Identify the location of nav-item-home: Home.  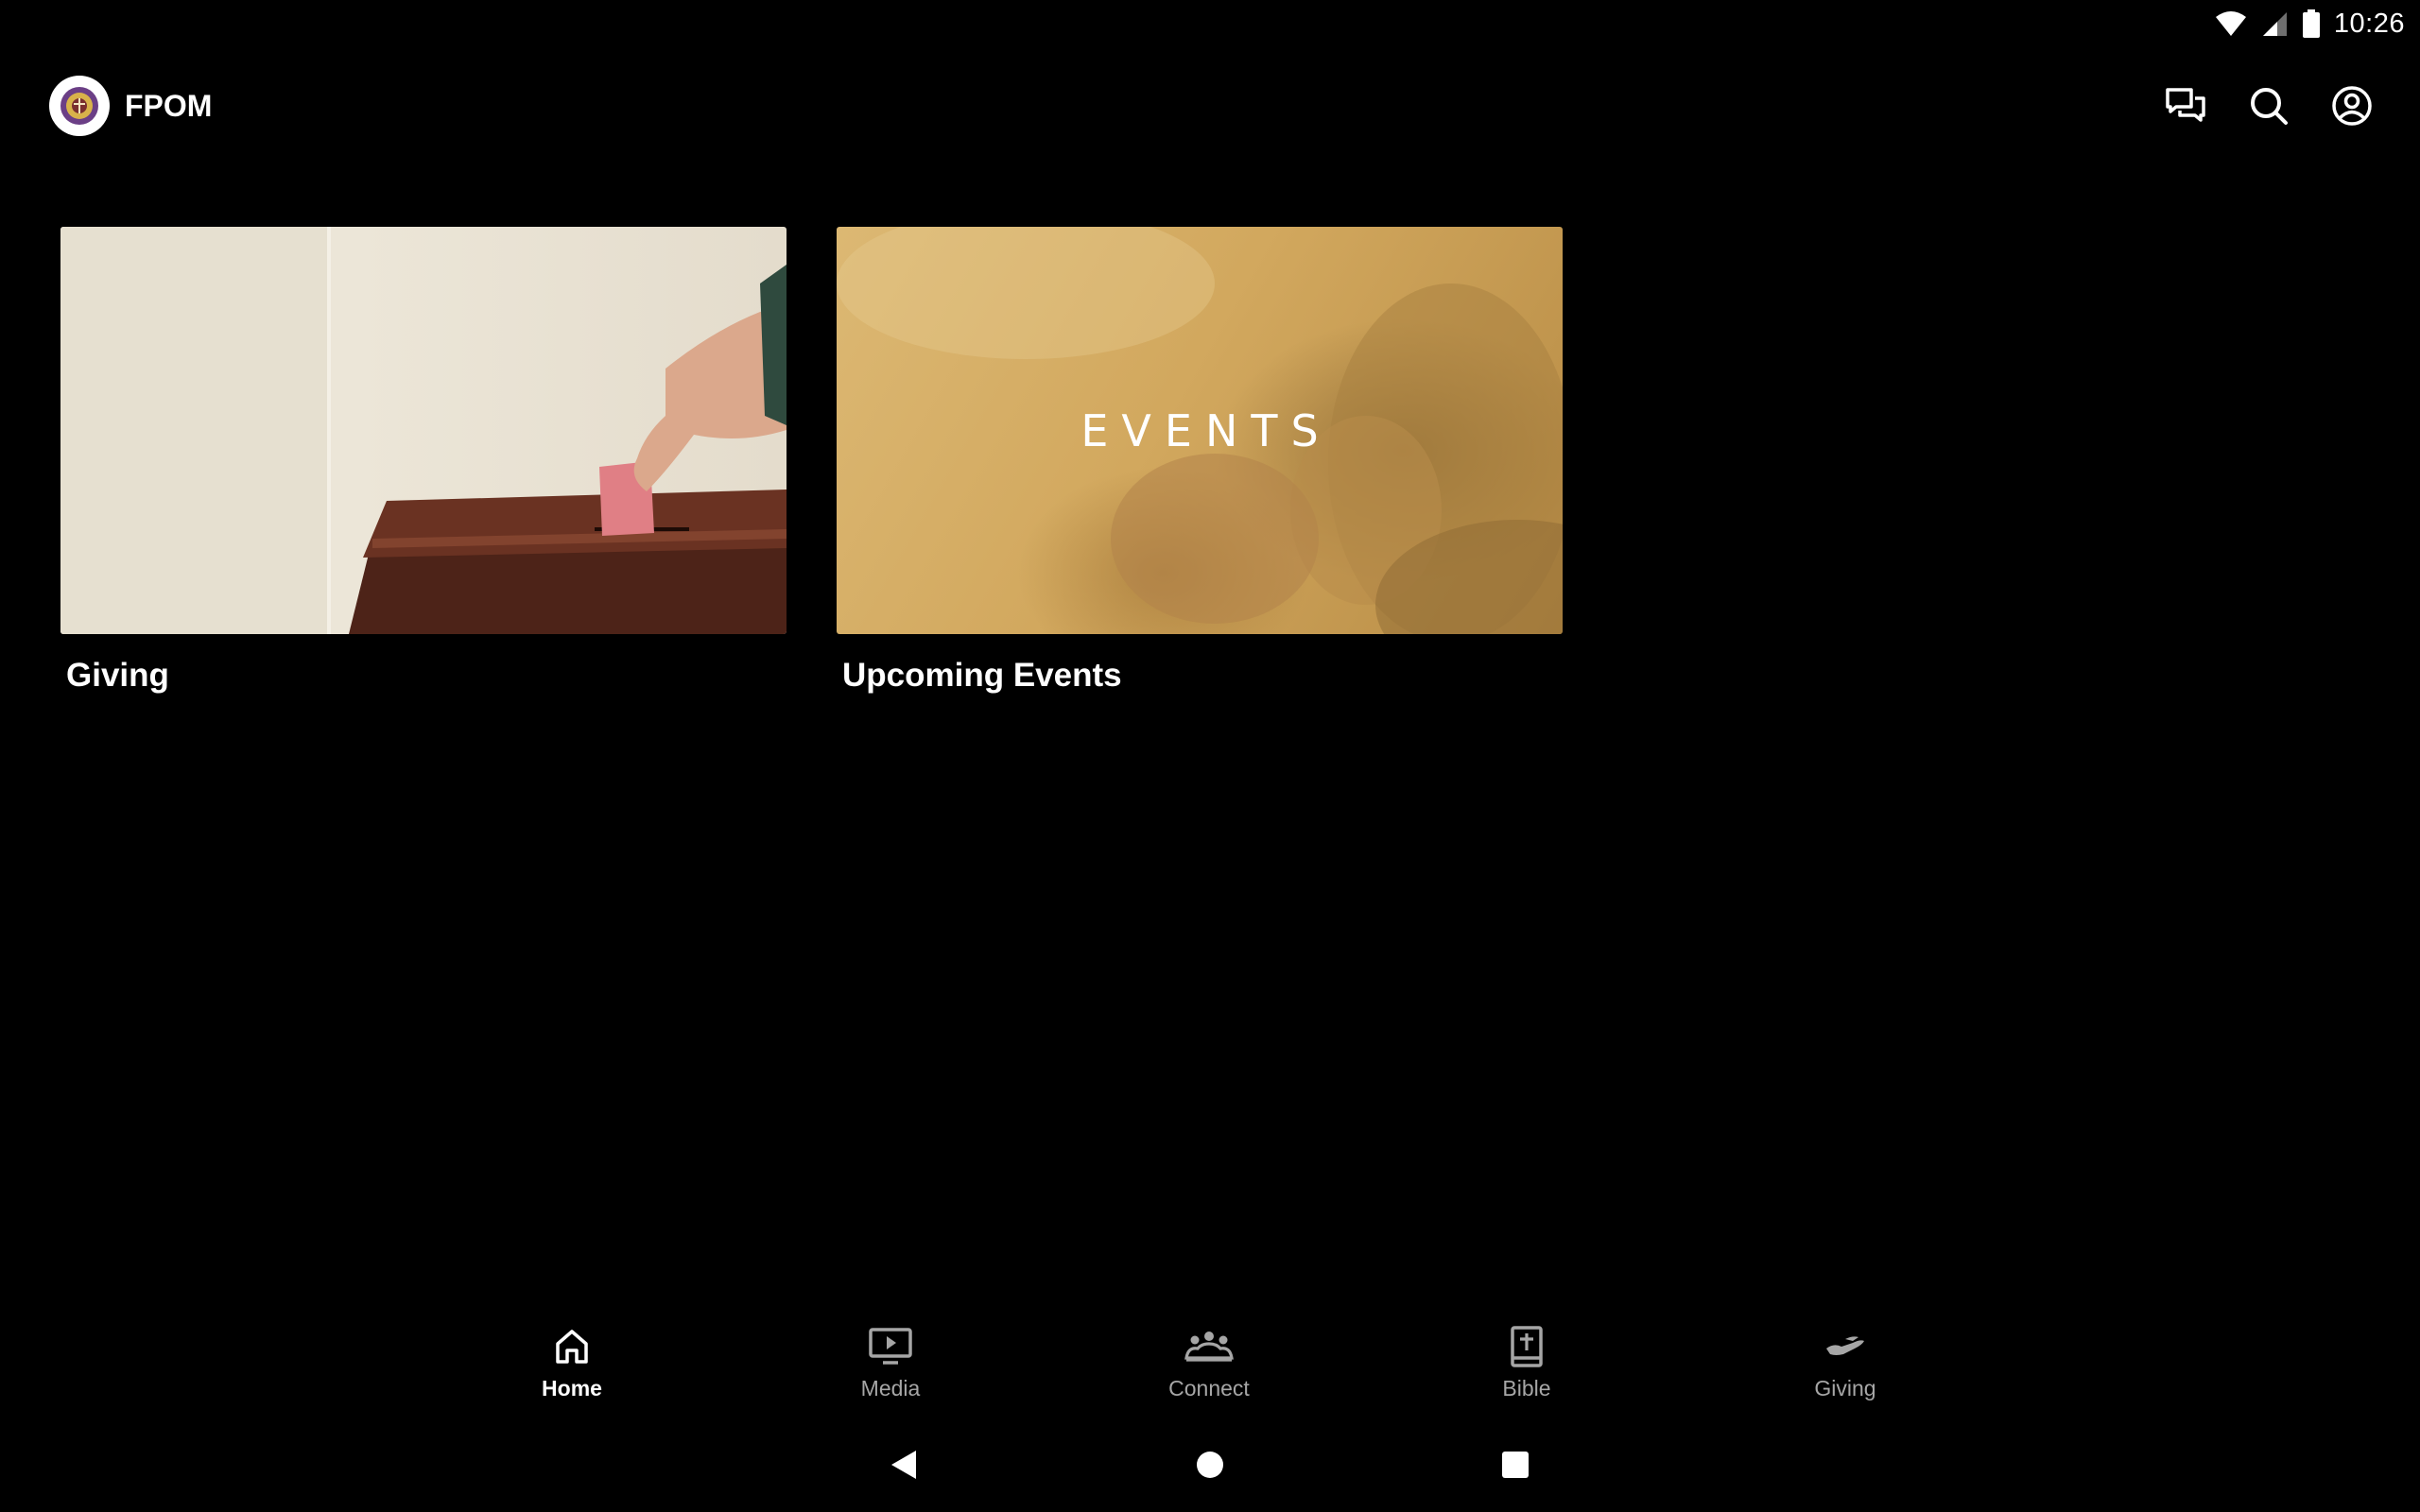
(571, 1370).